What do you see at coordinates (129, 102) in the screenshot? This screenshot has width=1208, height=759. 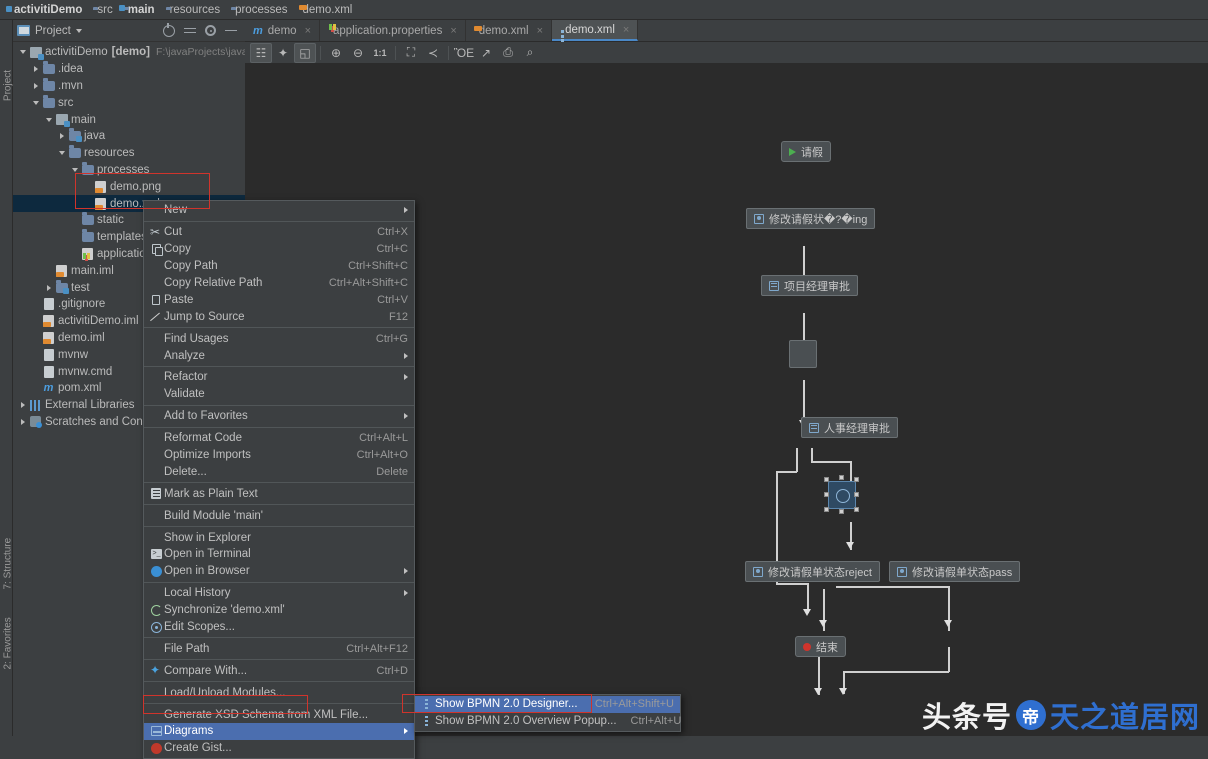 I see `tree-item-src: src` at bounding box center [129, 102].